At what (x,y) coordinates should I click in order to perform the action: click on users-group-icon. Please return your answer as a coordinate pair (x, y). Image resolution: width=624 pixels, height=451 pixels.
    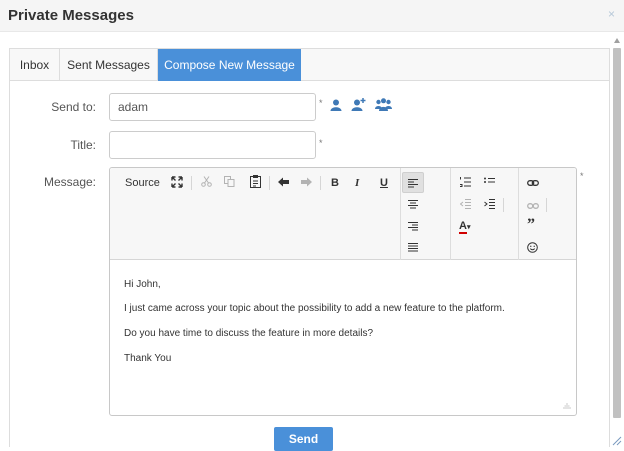
    Looking at the image, I should click on (383, 106).